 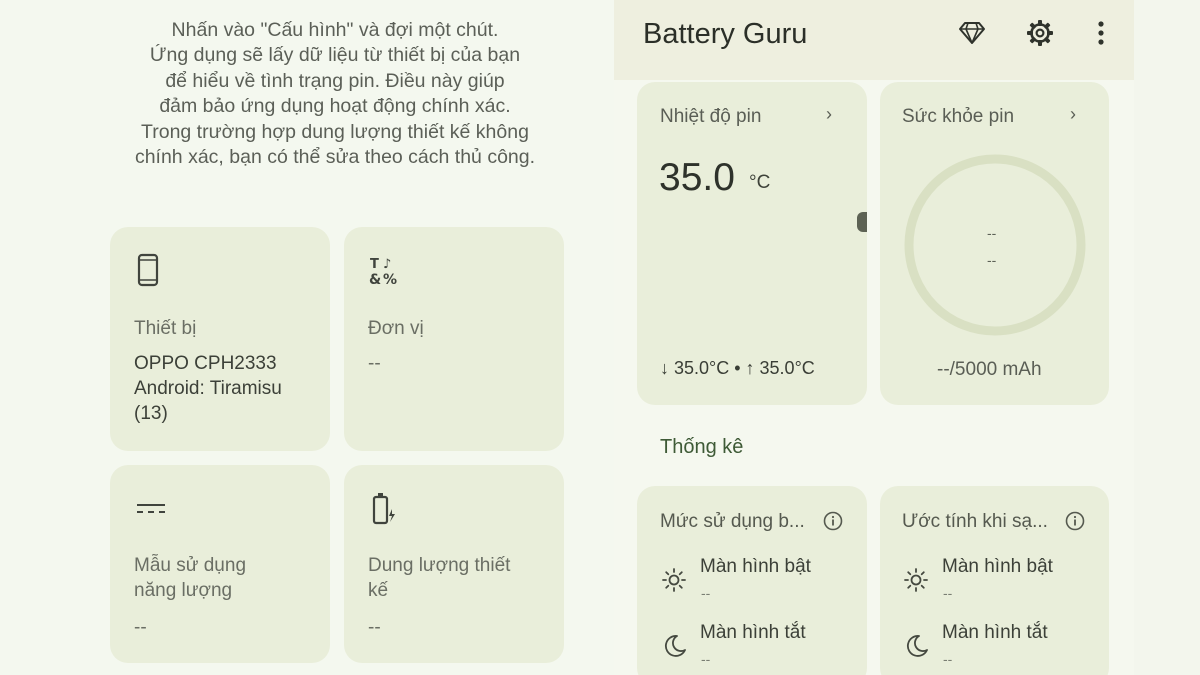 I want to click on app-bar: Battery Guru, so click(x=874, y=40).